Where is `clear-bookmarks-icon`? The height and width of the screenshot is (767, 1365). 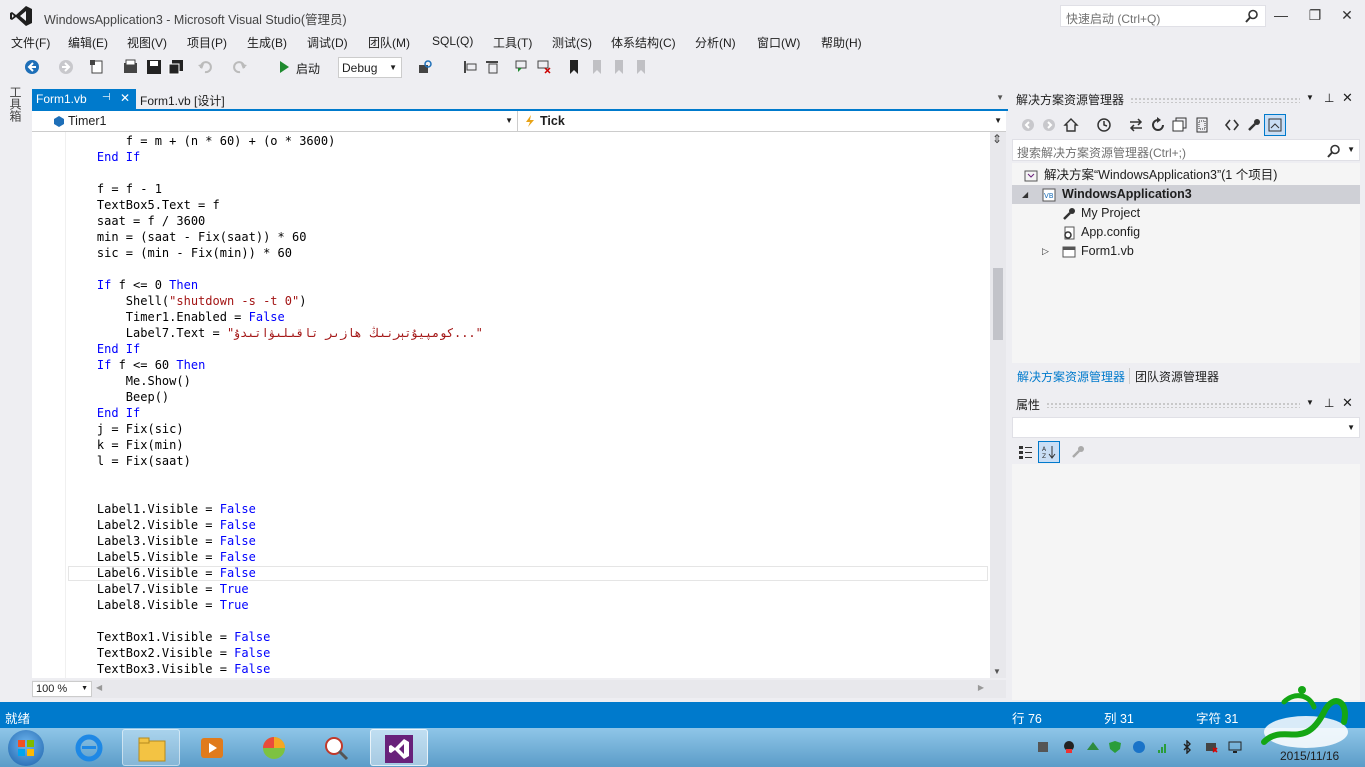 clear-bookmarks-icon is located at coordinates (641, 67).